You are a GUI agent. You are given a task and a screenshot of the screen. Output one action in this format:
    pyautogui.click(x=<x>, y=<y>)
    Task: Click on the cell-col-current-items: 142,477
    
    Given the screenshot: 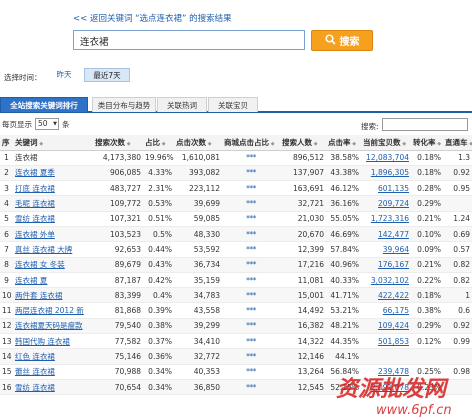 What is the action you would take?
    pyautogui.click(x=386, y=234)
    